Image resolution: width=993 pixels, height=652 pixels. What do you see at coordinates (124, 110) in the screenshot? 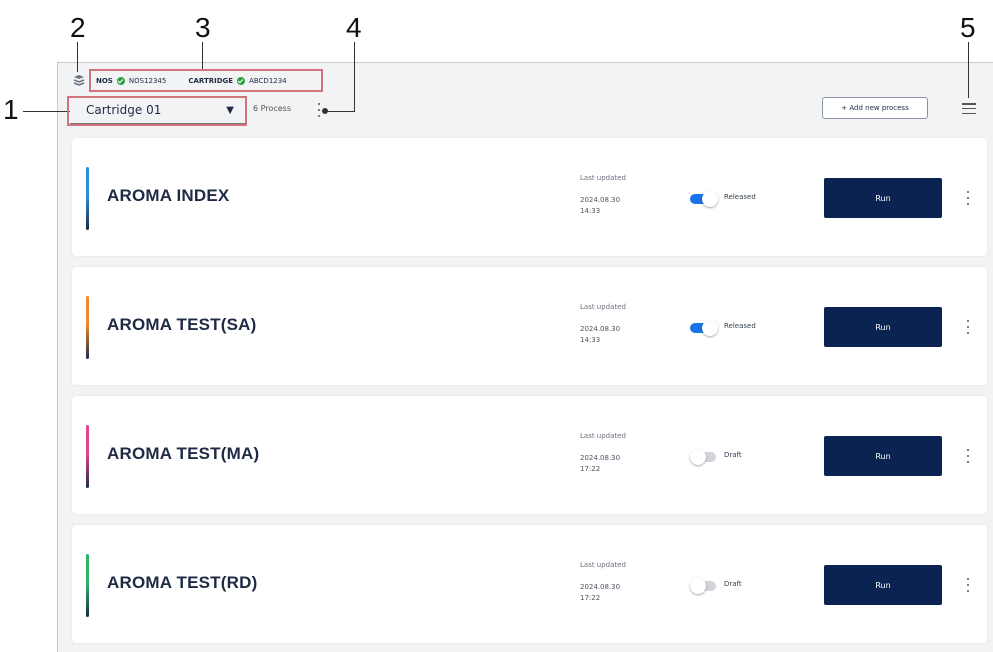
I see `cartridge-selected-value: Cartridge 01` at bounding box center [124, 110].